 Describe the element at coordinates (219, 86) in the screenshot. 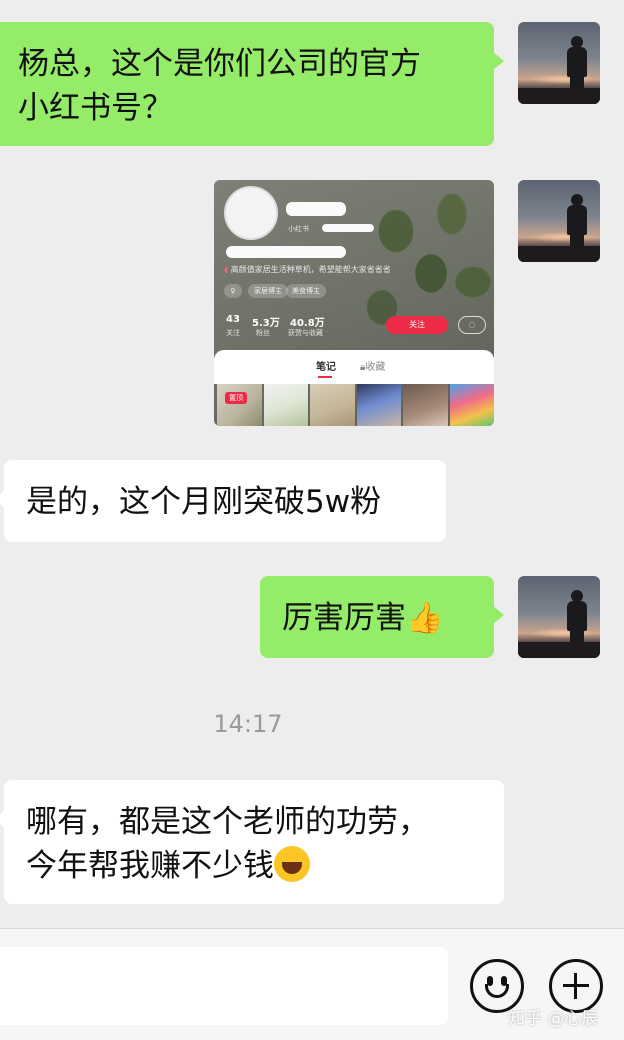

I see `message-text: 杨总，这个是你们公司的官方 小红书号？` at that location.